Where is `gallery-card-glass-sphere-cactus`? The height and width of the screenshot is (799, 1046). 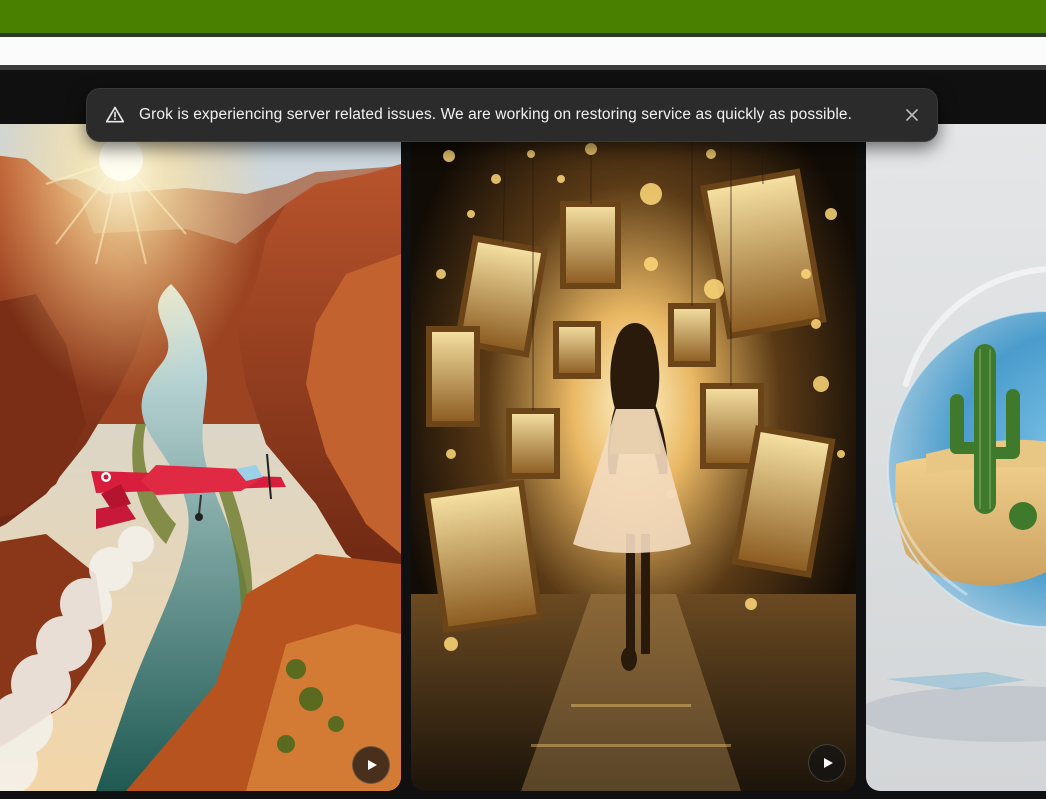
gallery-card-glass-sphere-cactus is located at coordinates (956, 457).